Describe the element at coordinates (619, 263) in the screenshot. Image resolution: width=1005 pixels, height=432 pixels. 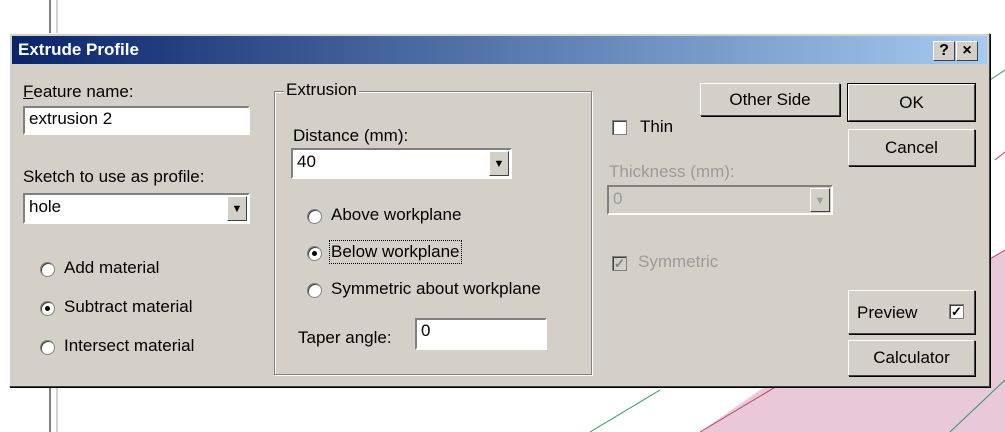
I see `symmetric-checkbox: ✓` at that location.